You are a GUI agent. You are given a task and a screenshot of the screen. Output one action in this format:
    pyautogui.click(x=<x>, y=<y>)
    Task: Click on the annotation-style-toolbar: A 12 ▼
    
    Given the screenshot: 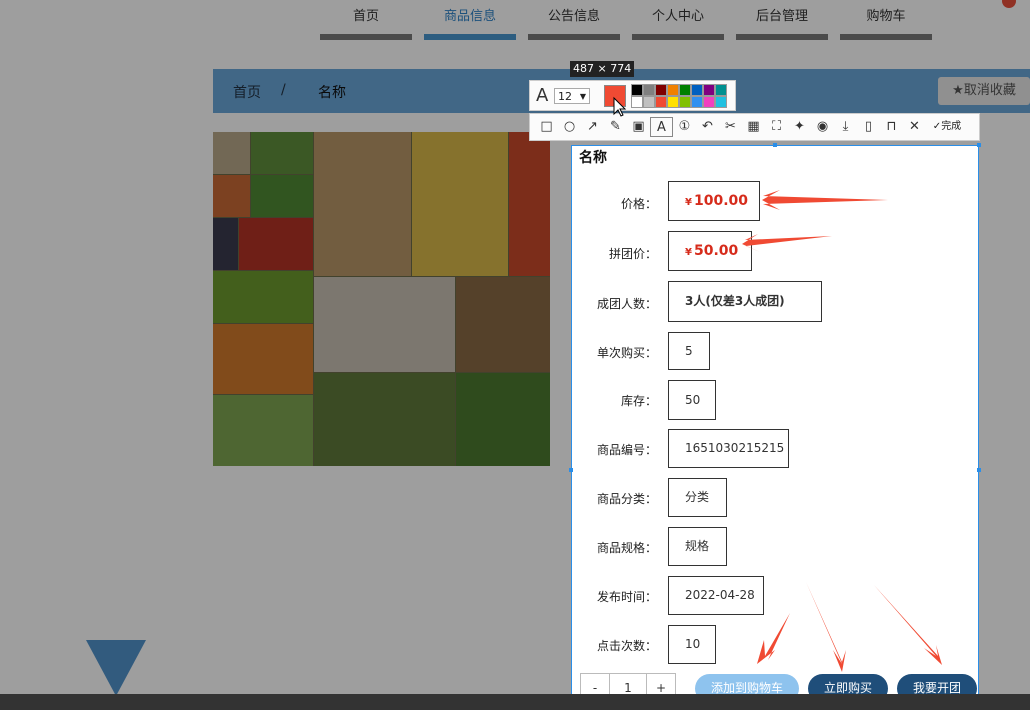 What is the action you would take?
    pyautogui.click(x=632, y=95)
    